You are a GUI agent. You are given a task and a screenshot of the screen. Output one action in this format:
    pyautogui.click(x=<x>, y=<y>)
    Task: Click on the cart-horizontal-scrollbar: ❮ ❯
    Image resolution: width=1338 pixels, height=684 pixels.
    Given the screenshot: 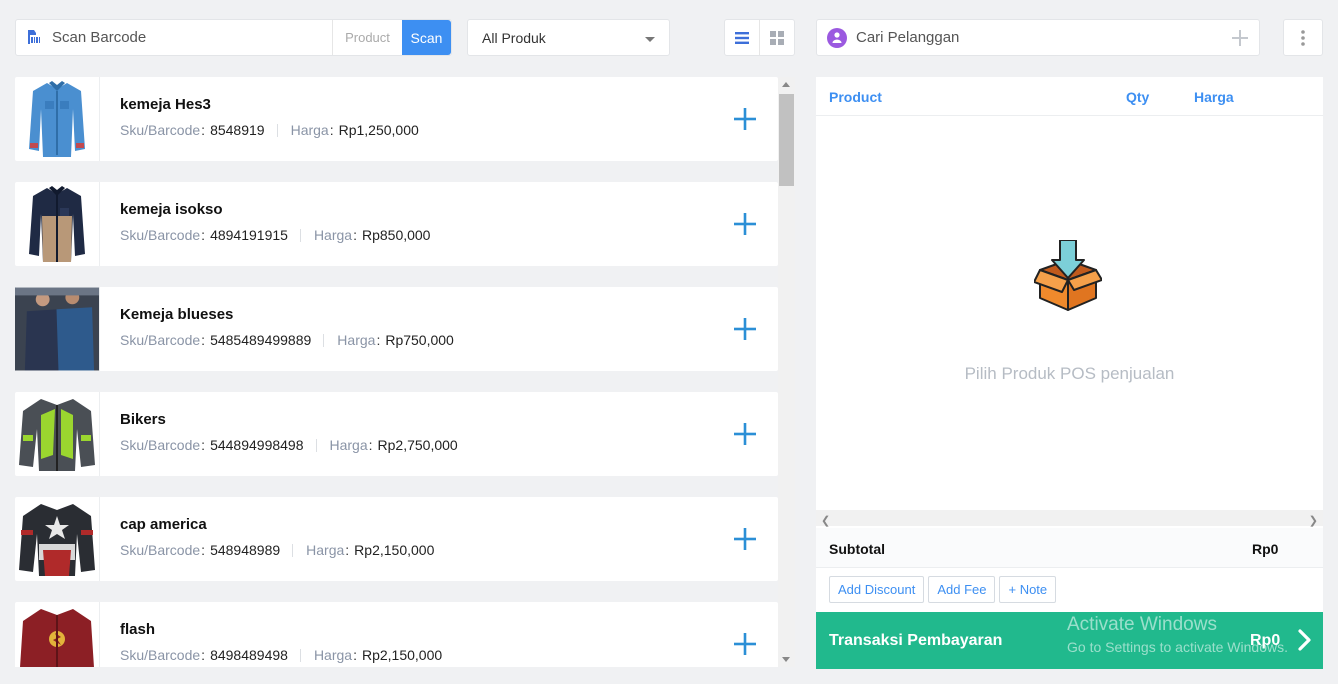 What is the action you would take?
    pyautogui.click(x=1069, y=518)
    